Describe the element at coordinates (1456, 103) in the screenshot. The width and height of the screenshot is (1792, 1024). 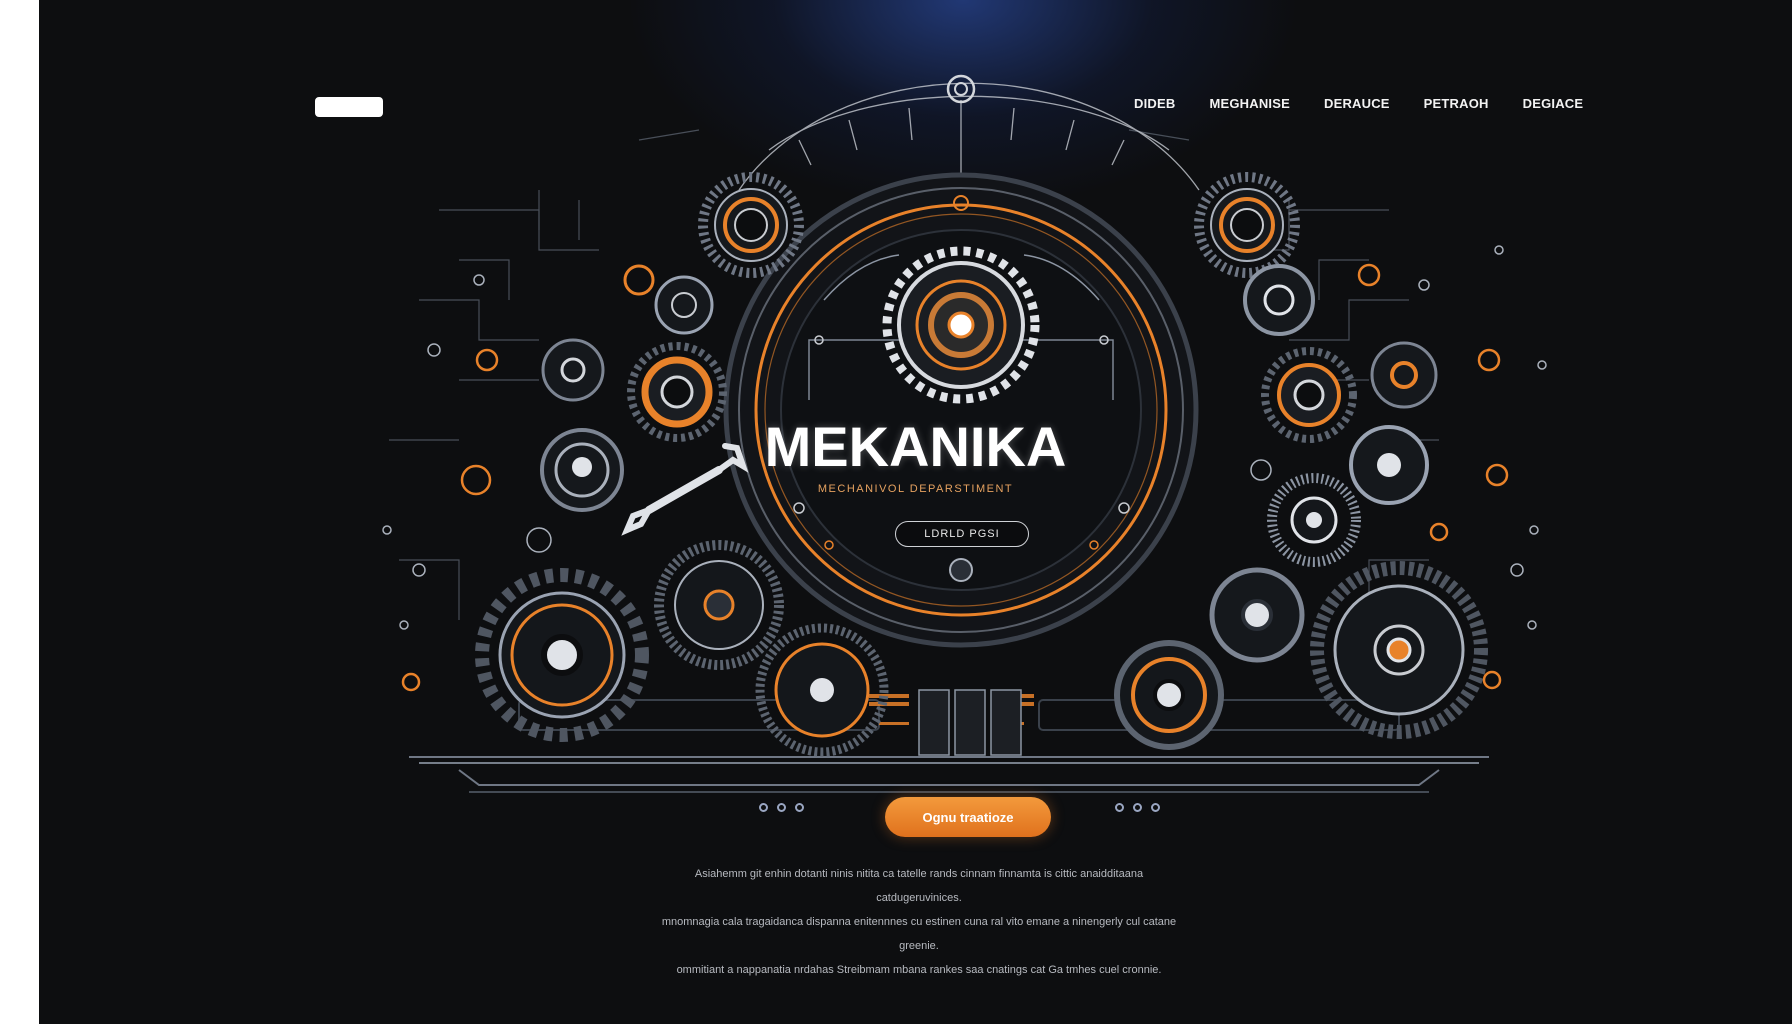
I see `nav-item-4: PETRAOH` at that location.